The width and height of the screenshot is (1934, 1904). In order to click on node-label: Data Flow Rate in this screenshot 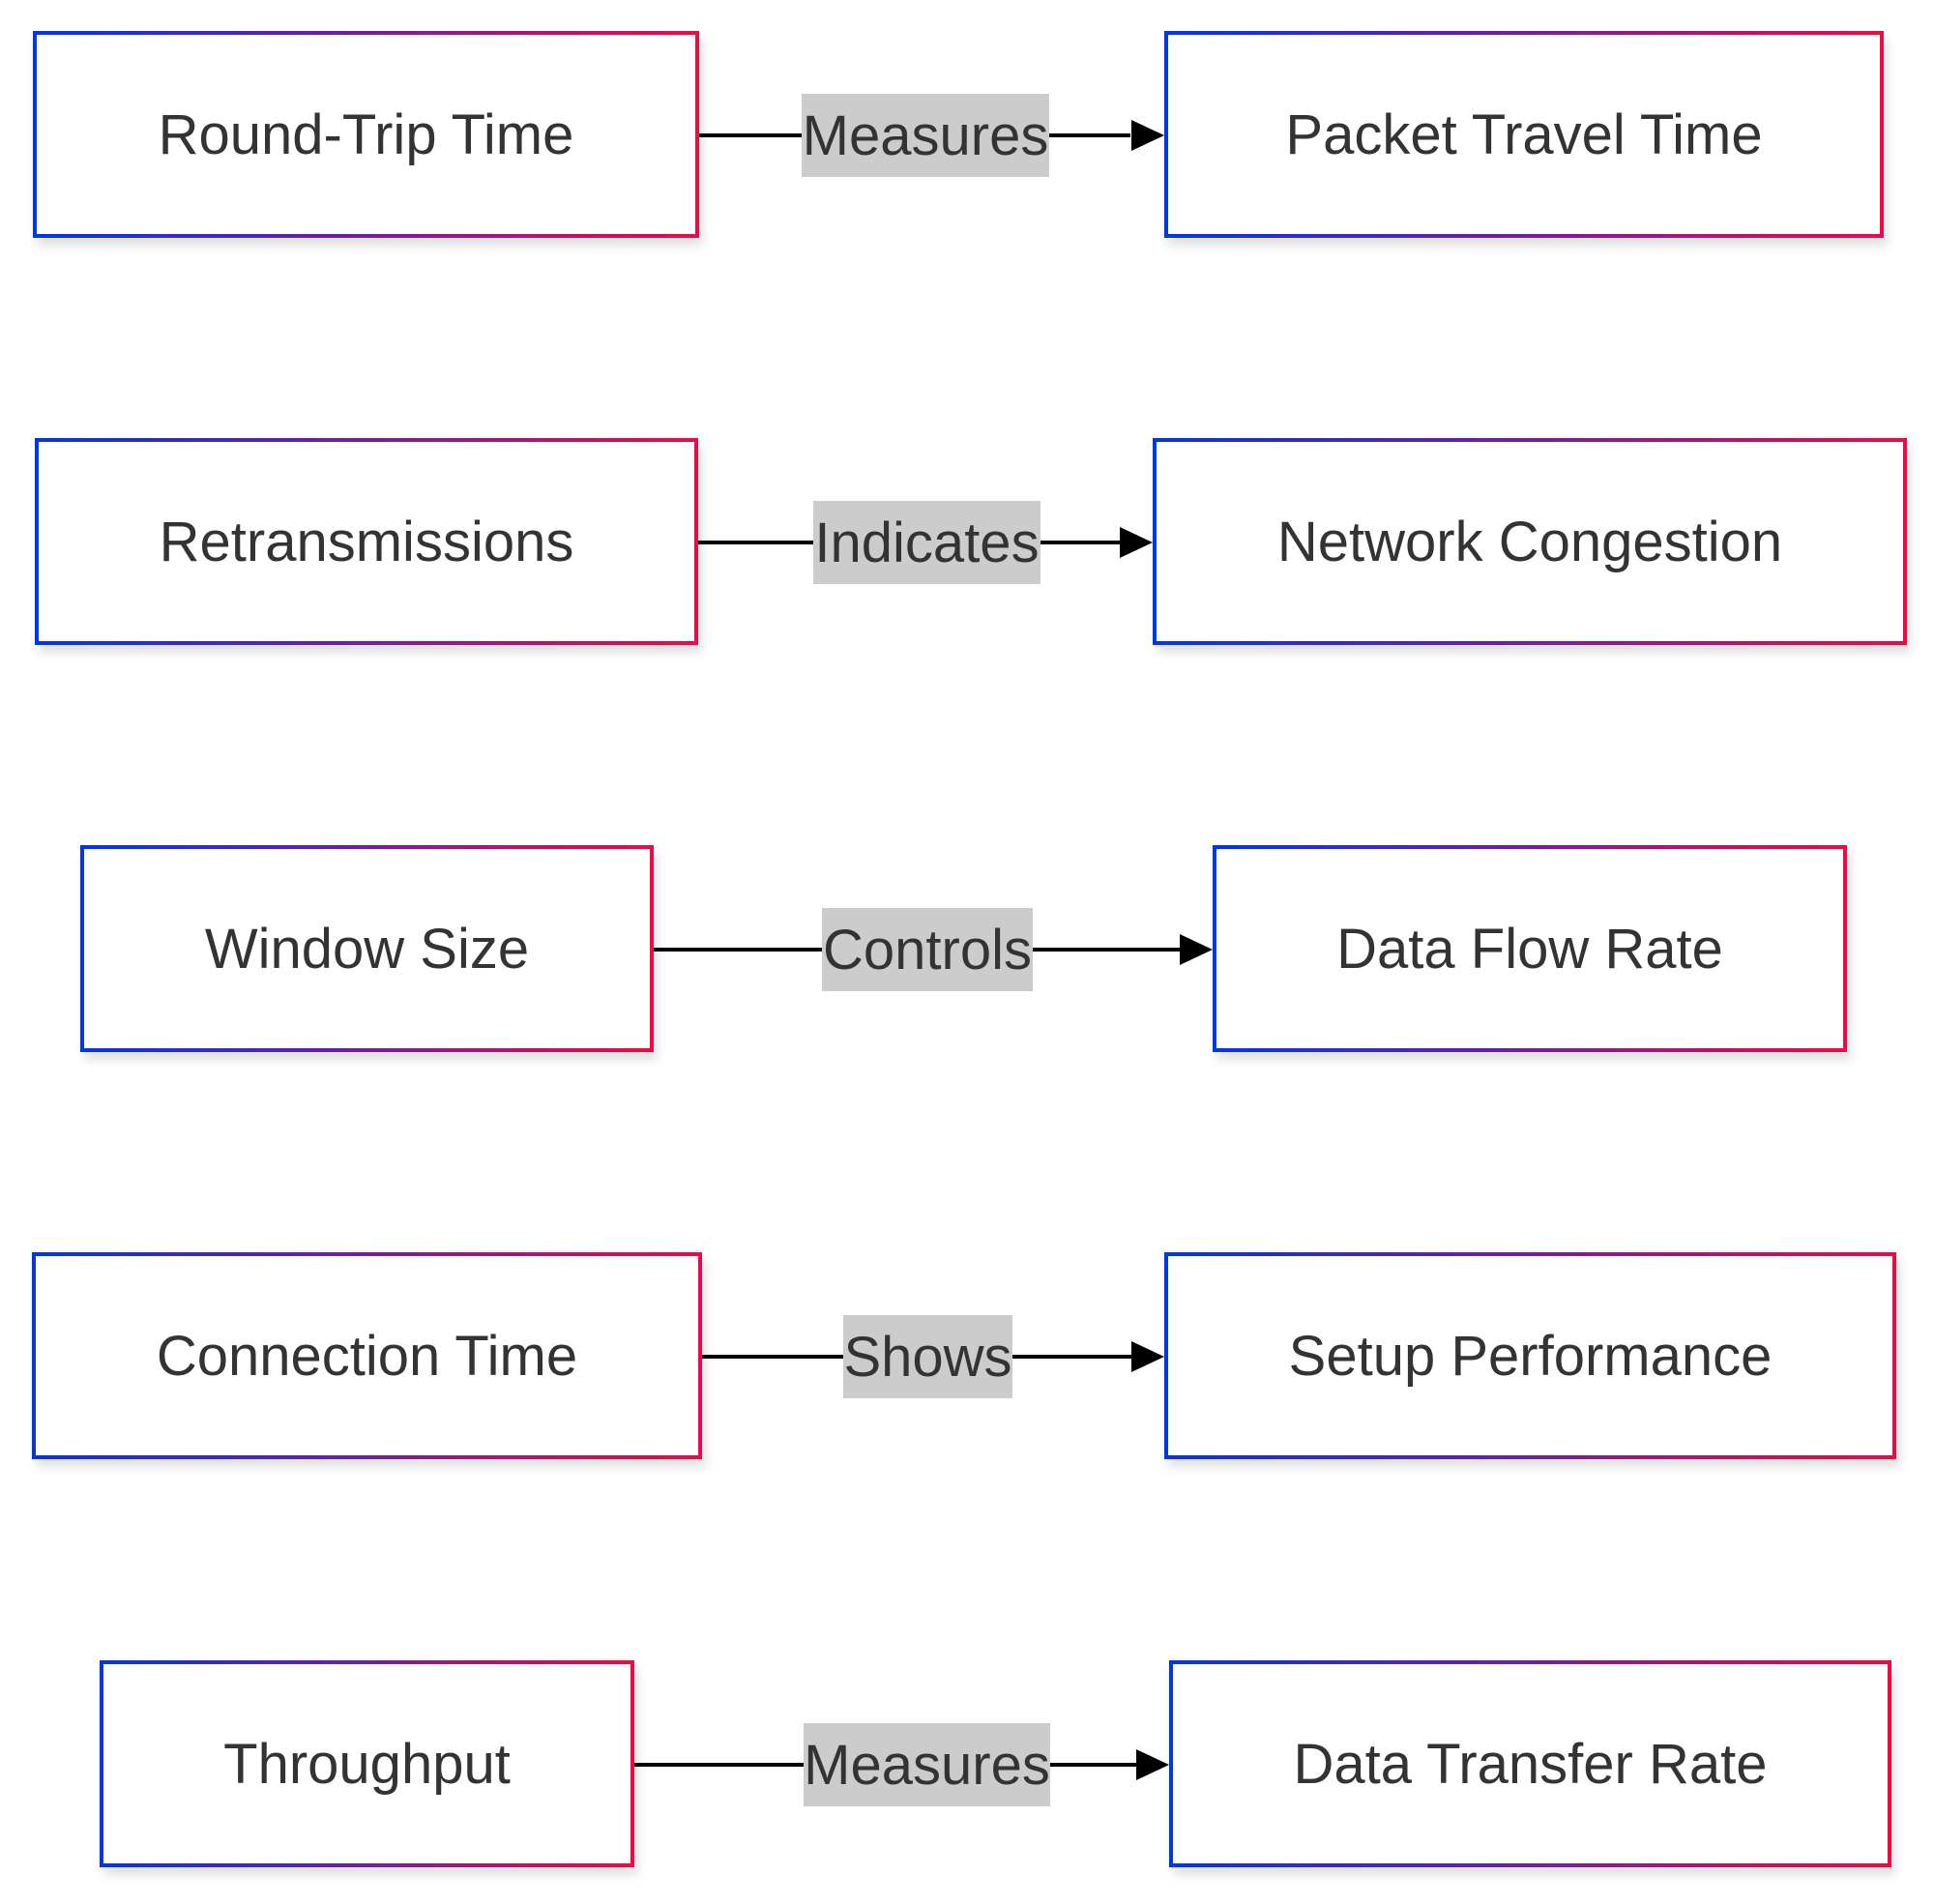, I will do `click(1529, 949)`.